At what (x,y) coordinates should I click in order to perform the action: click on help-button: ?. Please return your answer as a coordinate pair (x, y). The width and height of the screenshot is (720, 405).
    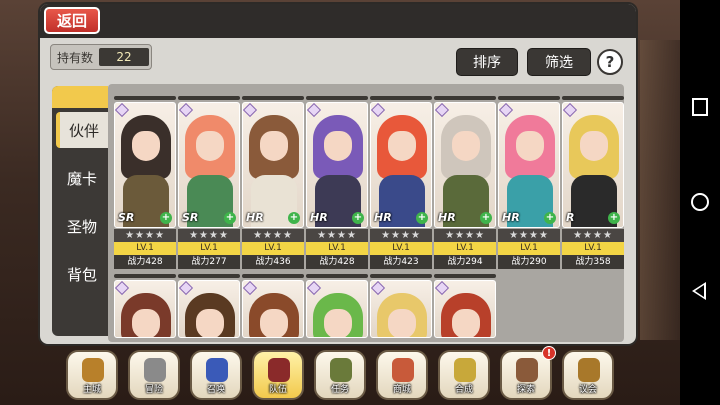
    Looking at the image, I should click on (610, 62).